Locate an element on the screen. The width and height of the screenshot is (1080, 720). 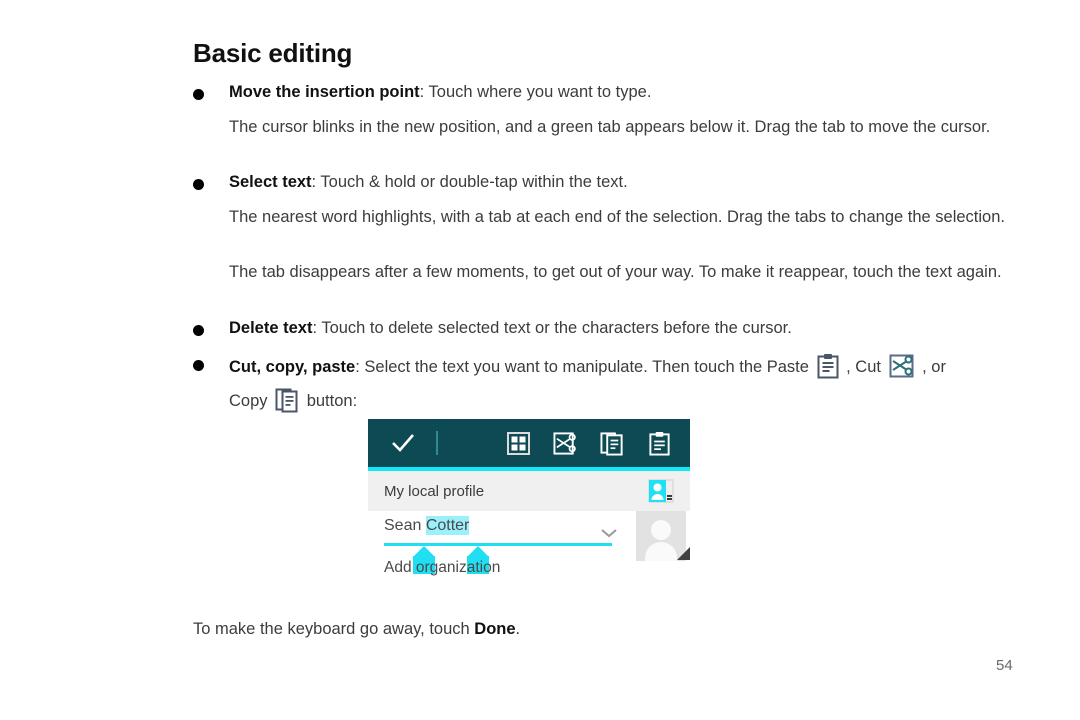
footer-text-after: . is located at coordinates (518, 629).